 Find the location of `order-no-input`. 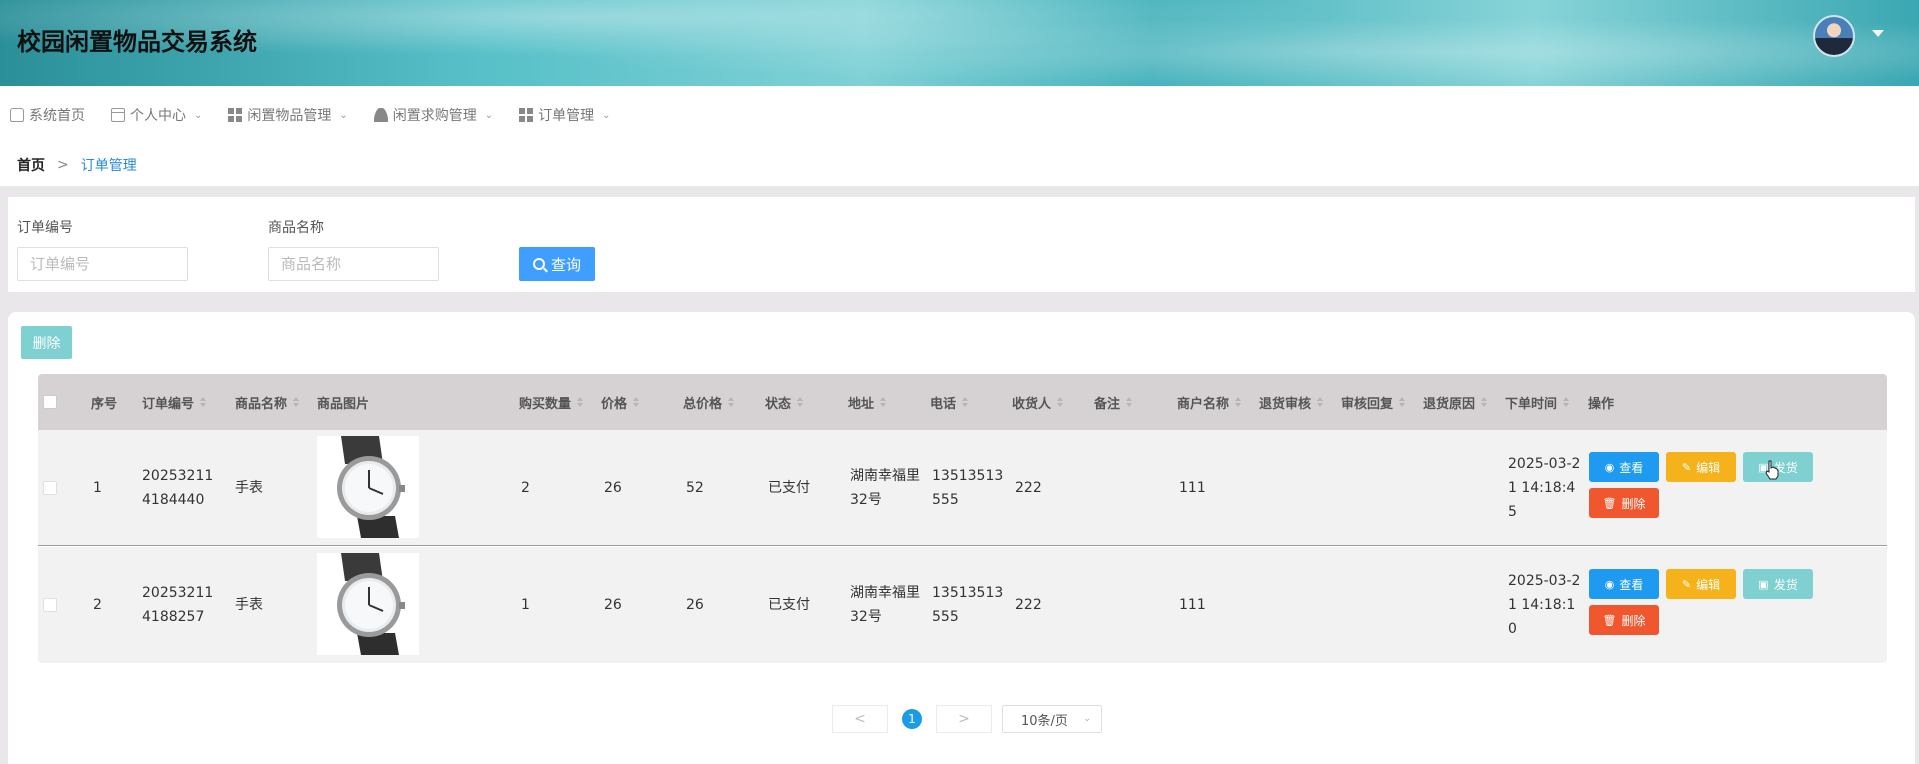

order-no-input is located at coordinates (102, 264).